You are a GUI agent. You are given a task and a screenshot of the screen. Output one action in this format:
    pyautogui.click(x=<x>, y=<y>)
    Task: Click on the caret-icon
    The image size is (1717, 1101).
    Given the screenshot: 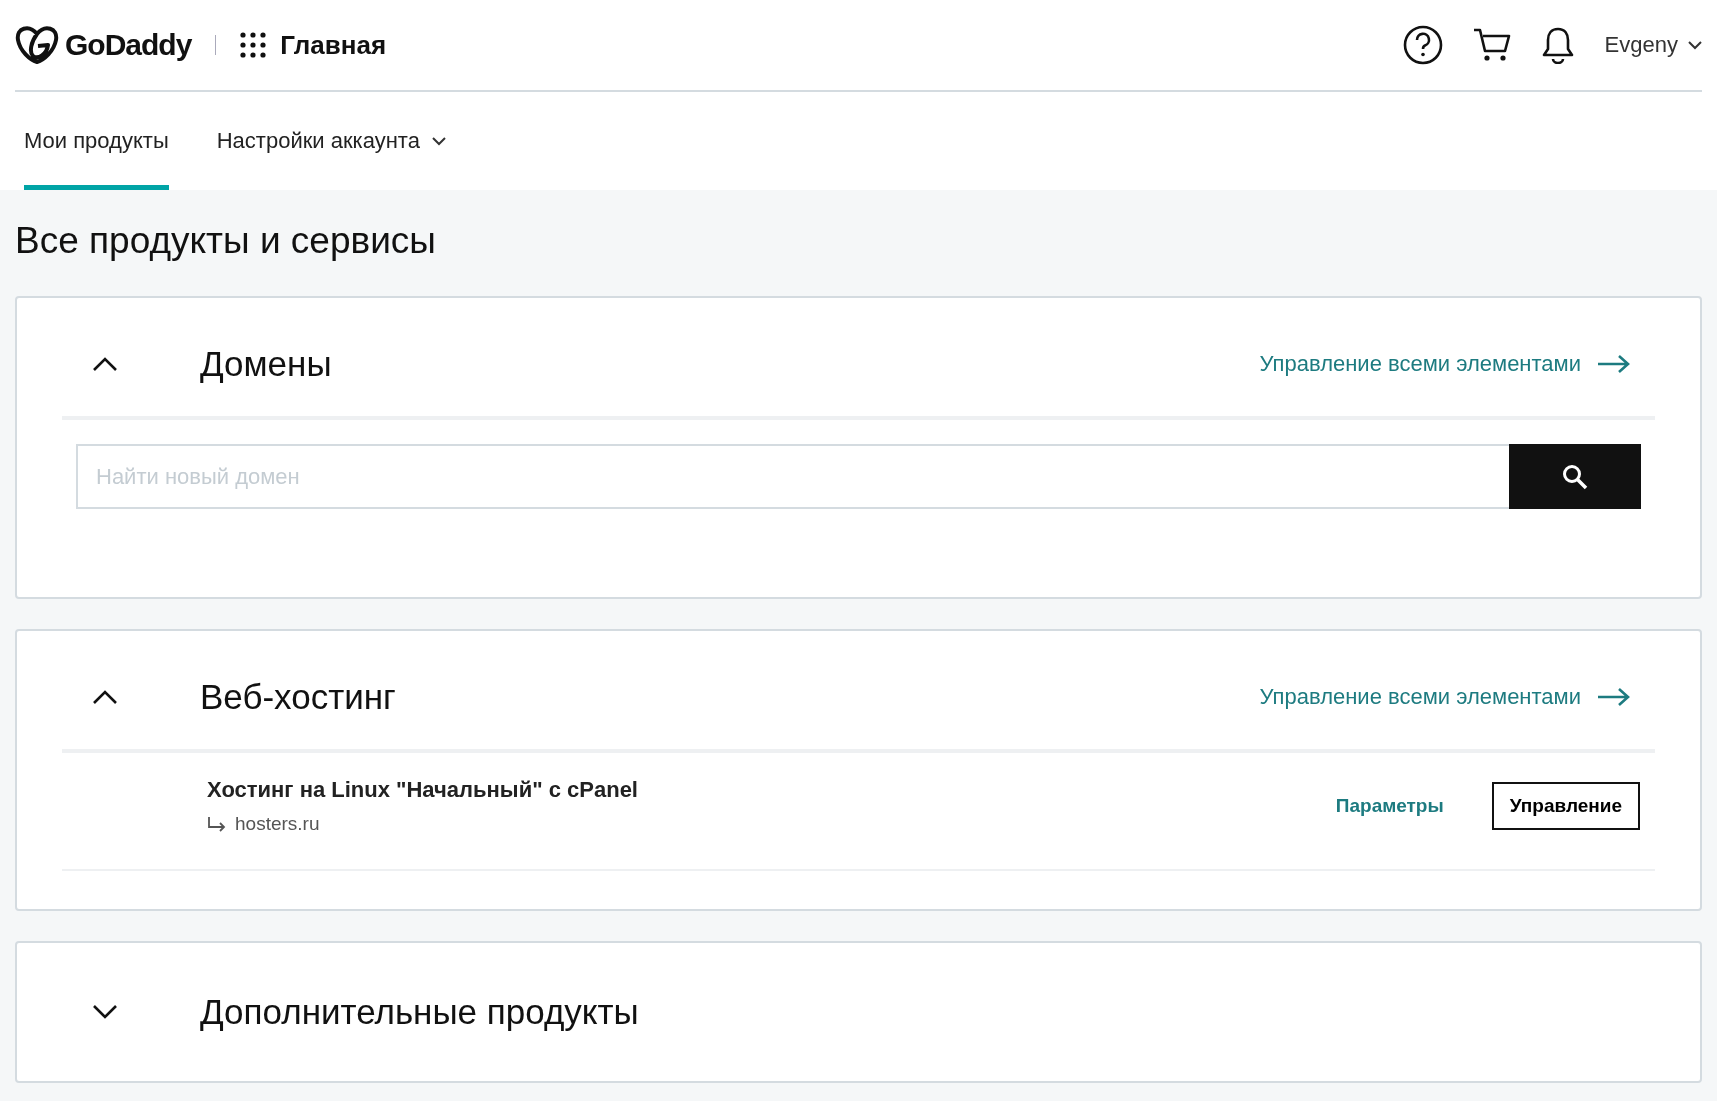 What is the action you would take?
    pyautogui.click(x=1695, y=45)
    